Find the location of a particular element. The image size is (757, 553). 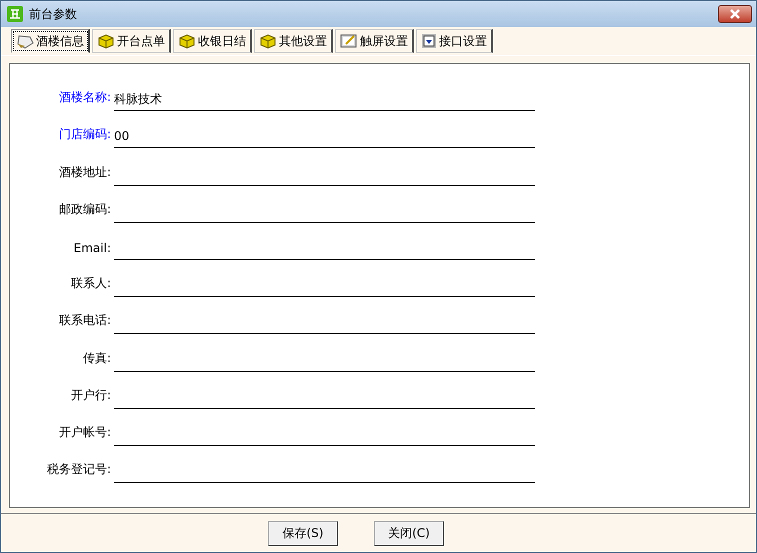

tab: 触屏设置 is located at coordinates (374, 41).